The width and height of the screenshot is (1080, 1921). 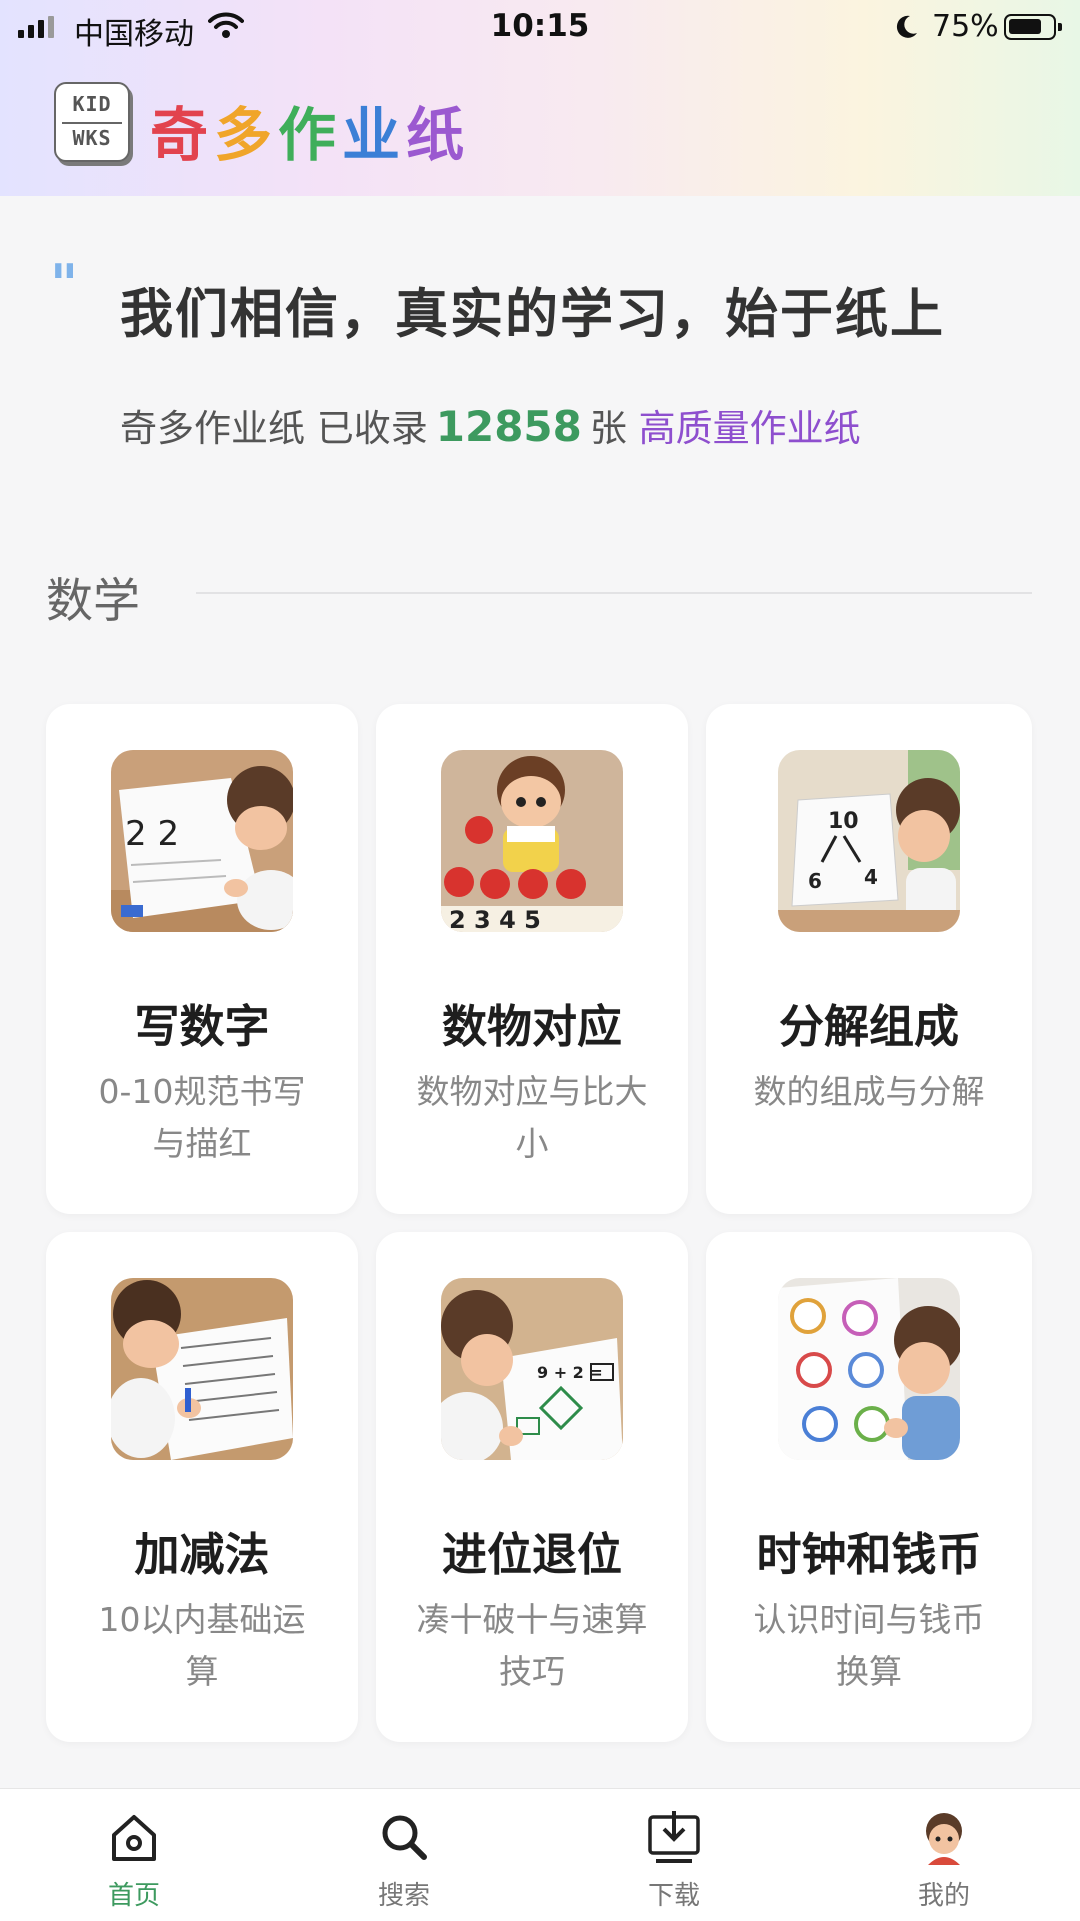 I want to click on worksheet-count: 12858, so click(x=508, y=426).